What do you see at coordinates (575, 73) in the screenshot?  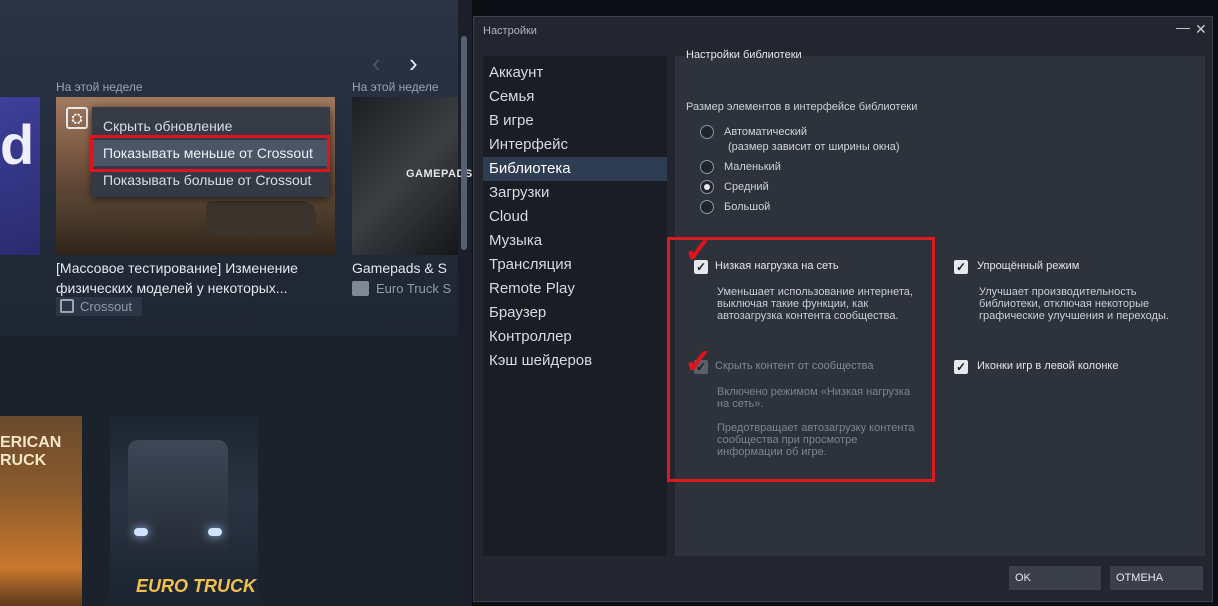 I see `sidebar-item-account: Аккаунт` at bounding box center [575, 73].